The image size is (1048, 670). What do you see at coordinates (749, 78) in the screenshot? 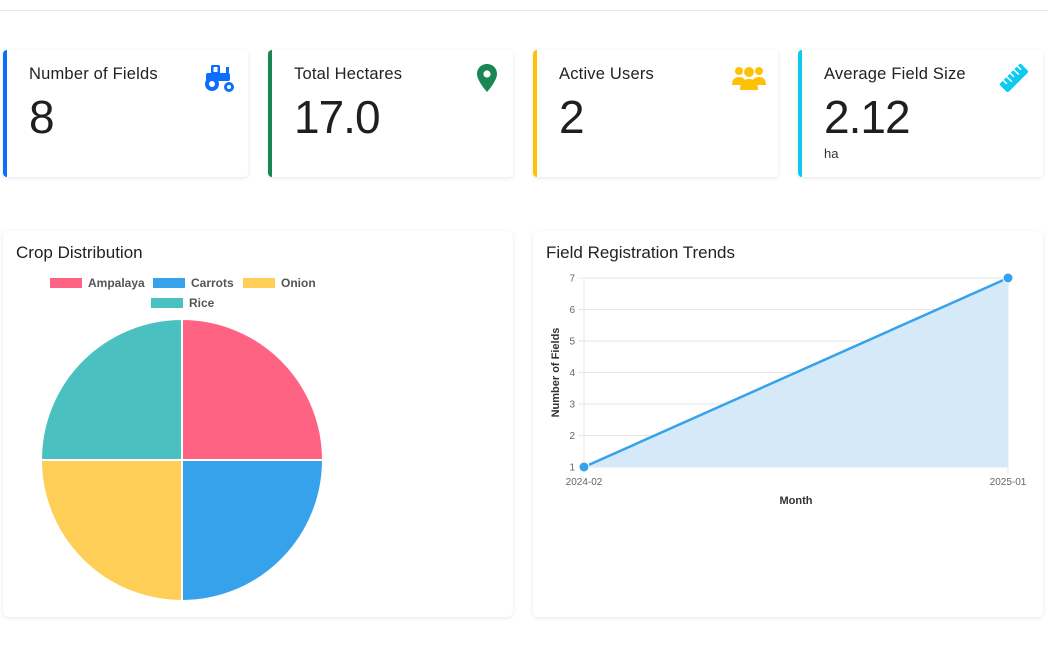
I see `users-icon` at bounding box center [749, 78].